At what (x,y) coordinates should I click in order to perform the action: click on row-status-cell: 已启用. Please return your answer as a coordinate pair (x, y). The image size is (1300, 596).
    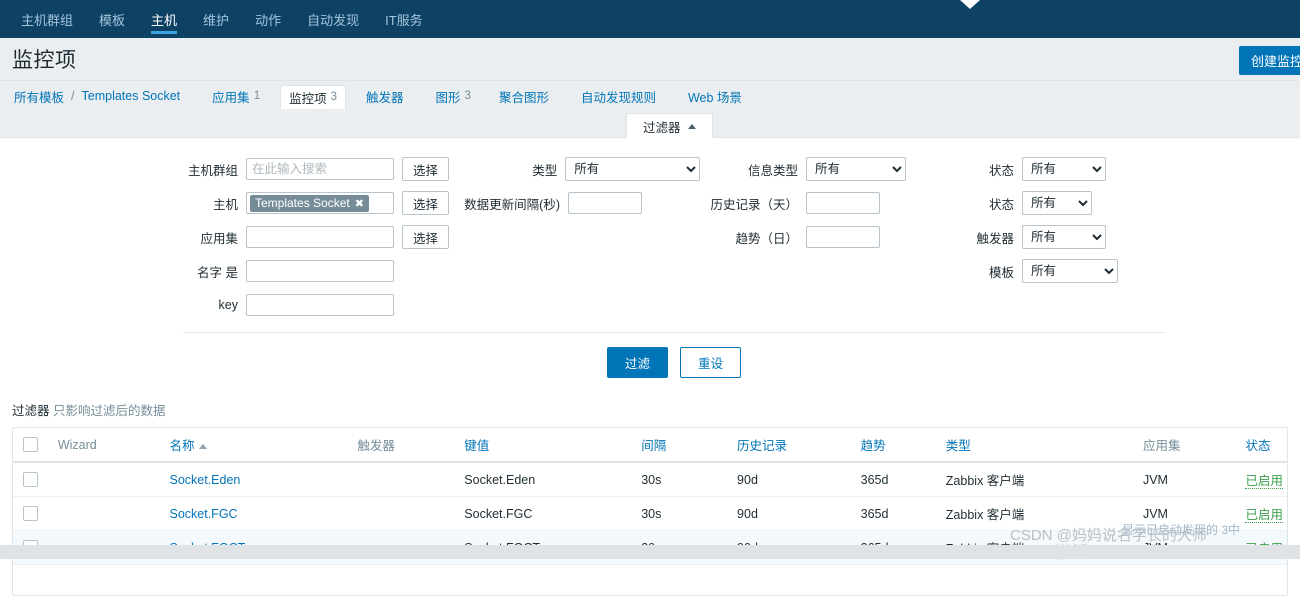
    Looking at the image, I should click on (1264, 479).